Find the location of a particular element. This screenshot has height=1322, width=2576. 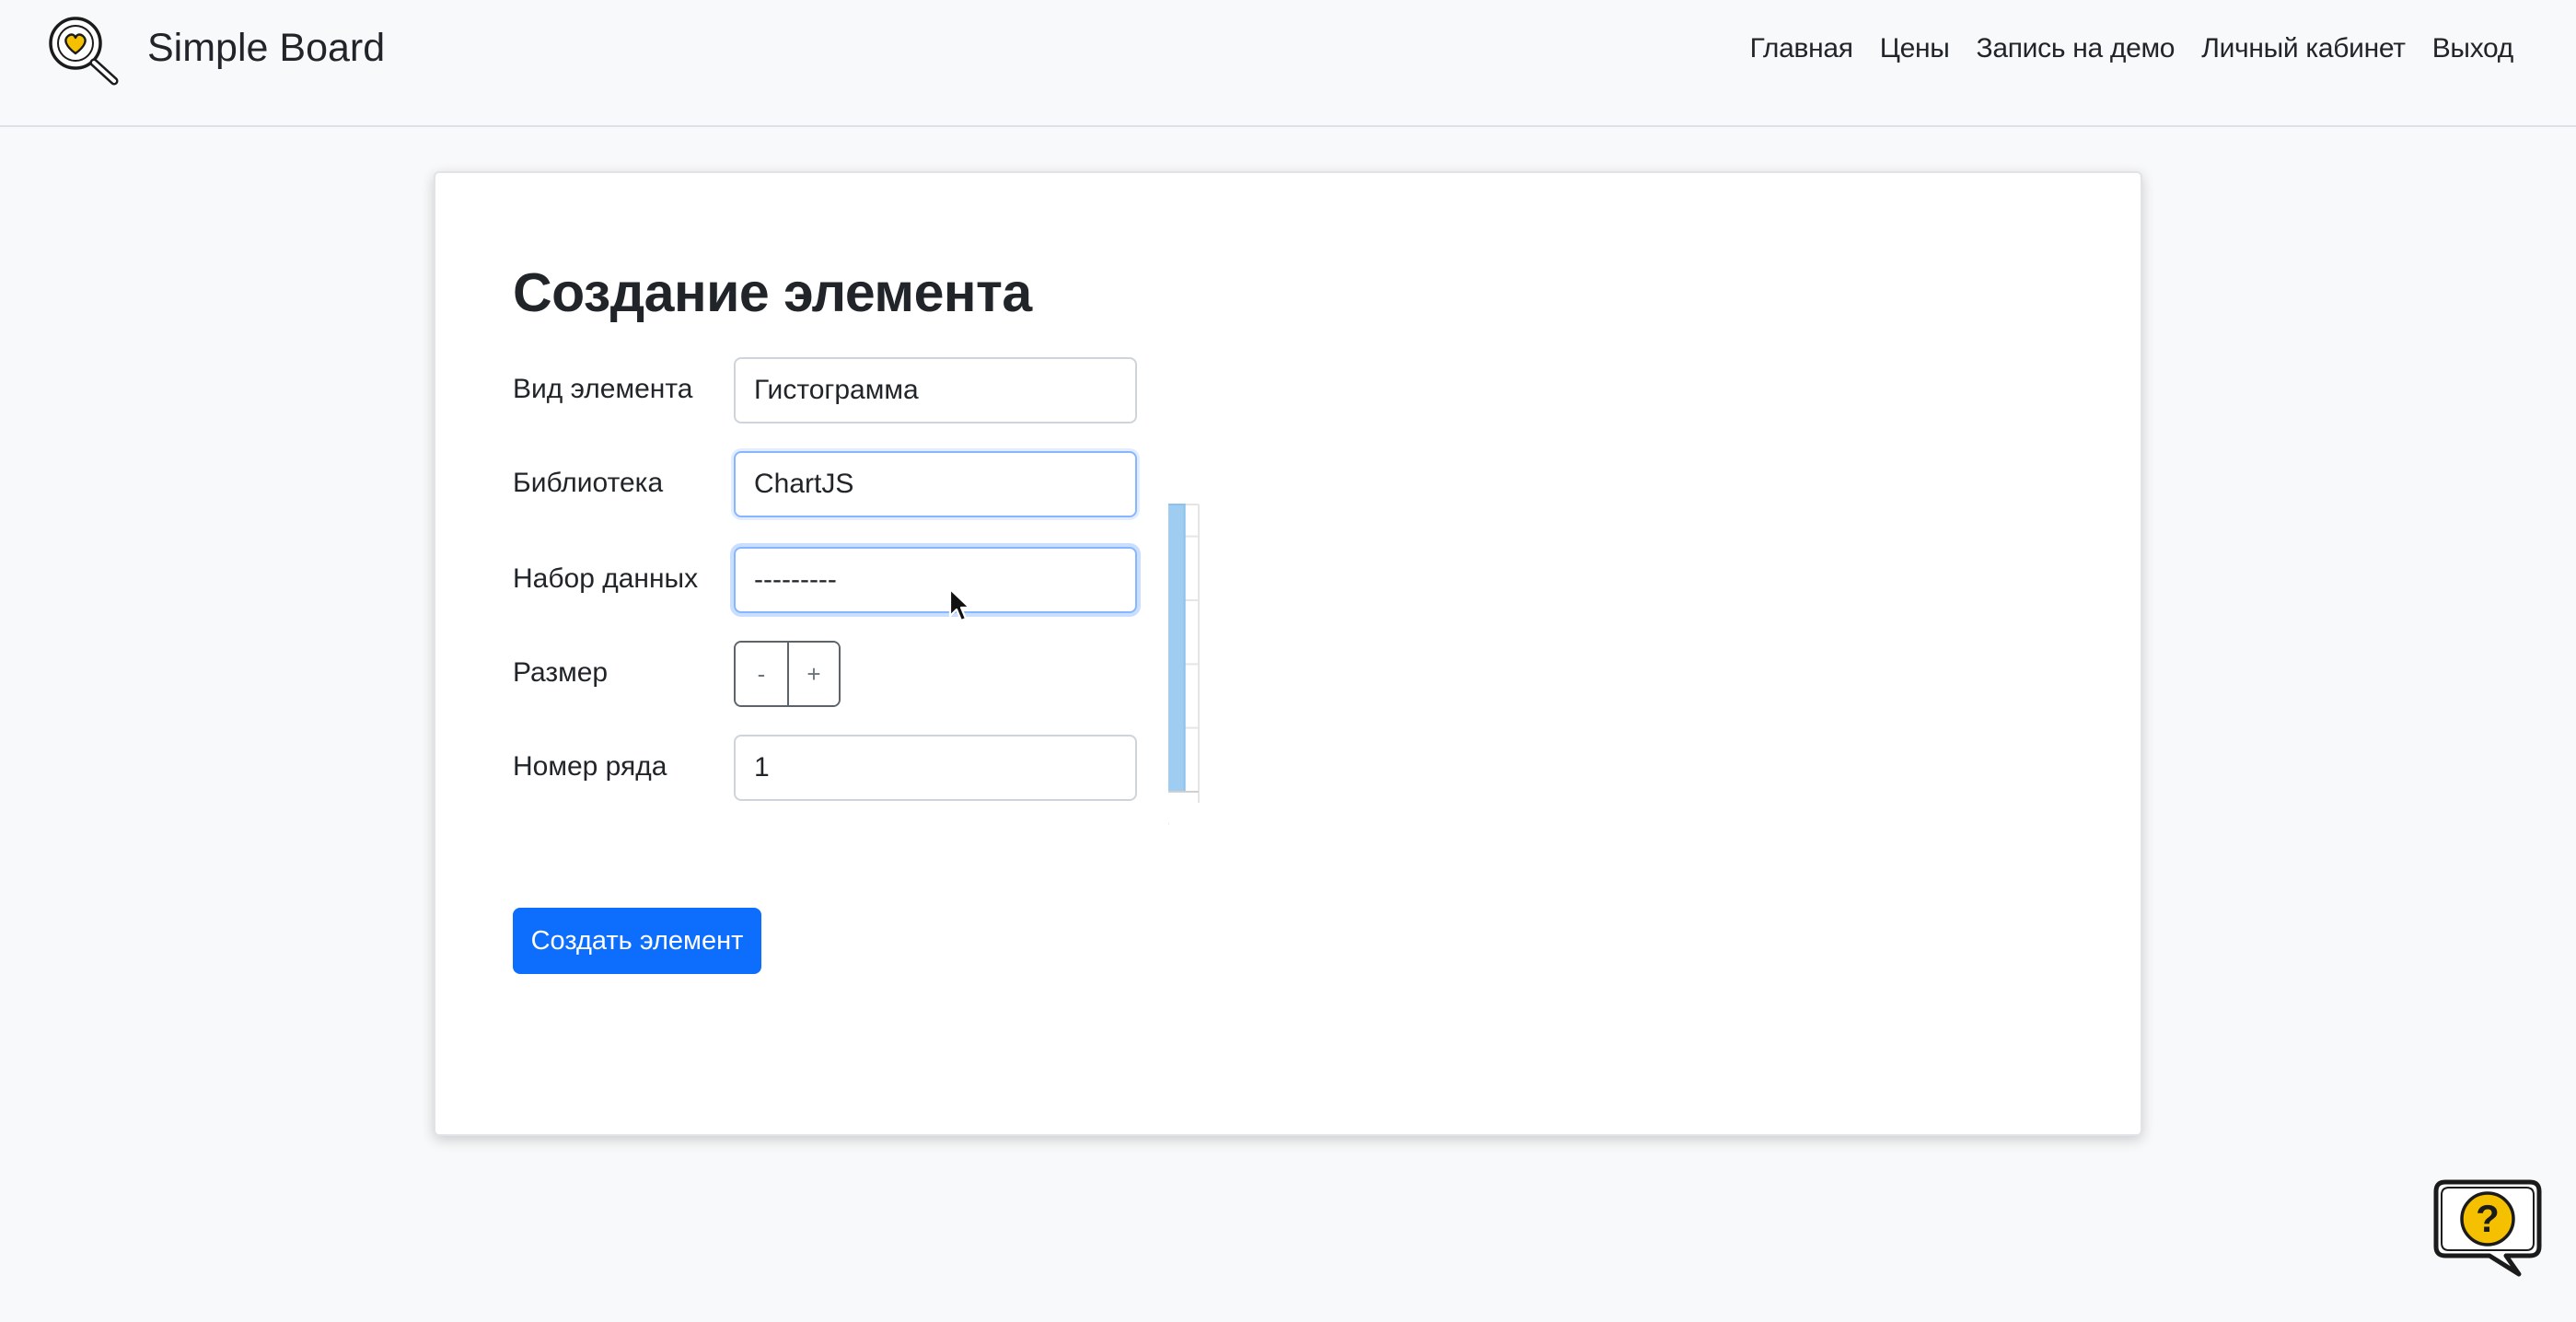

bar-july is located at coordinates (1177, 648).